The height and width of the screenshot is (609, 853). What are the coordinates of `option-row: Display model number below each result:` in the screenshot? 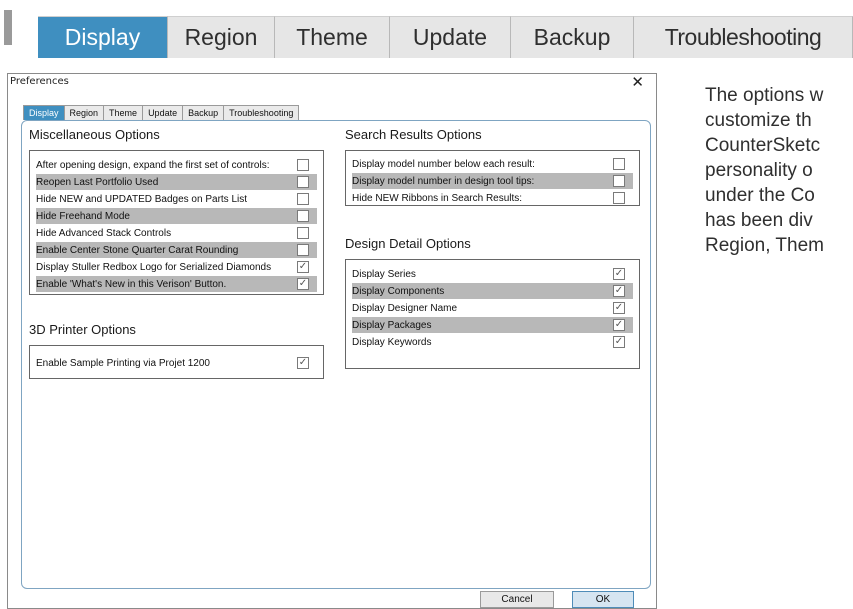 It's located at (492, 164).